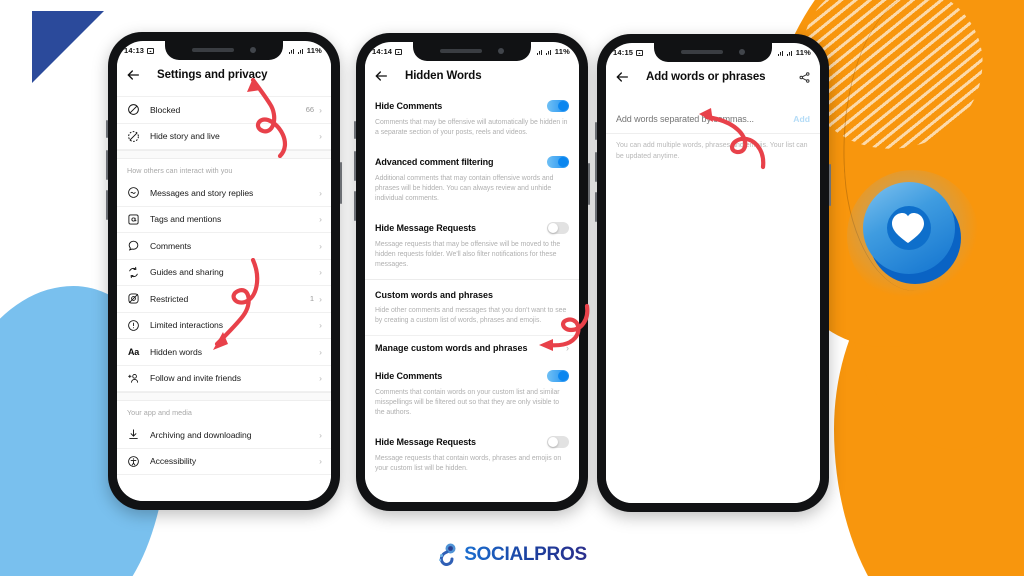 This screenshot has width=1024, height=576. What do you see at coordinates (201, 434) in the screenshot?
I see `settings-row-label: Archiving and downloading` at bounding box center [201, 434].